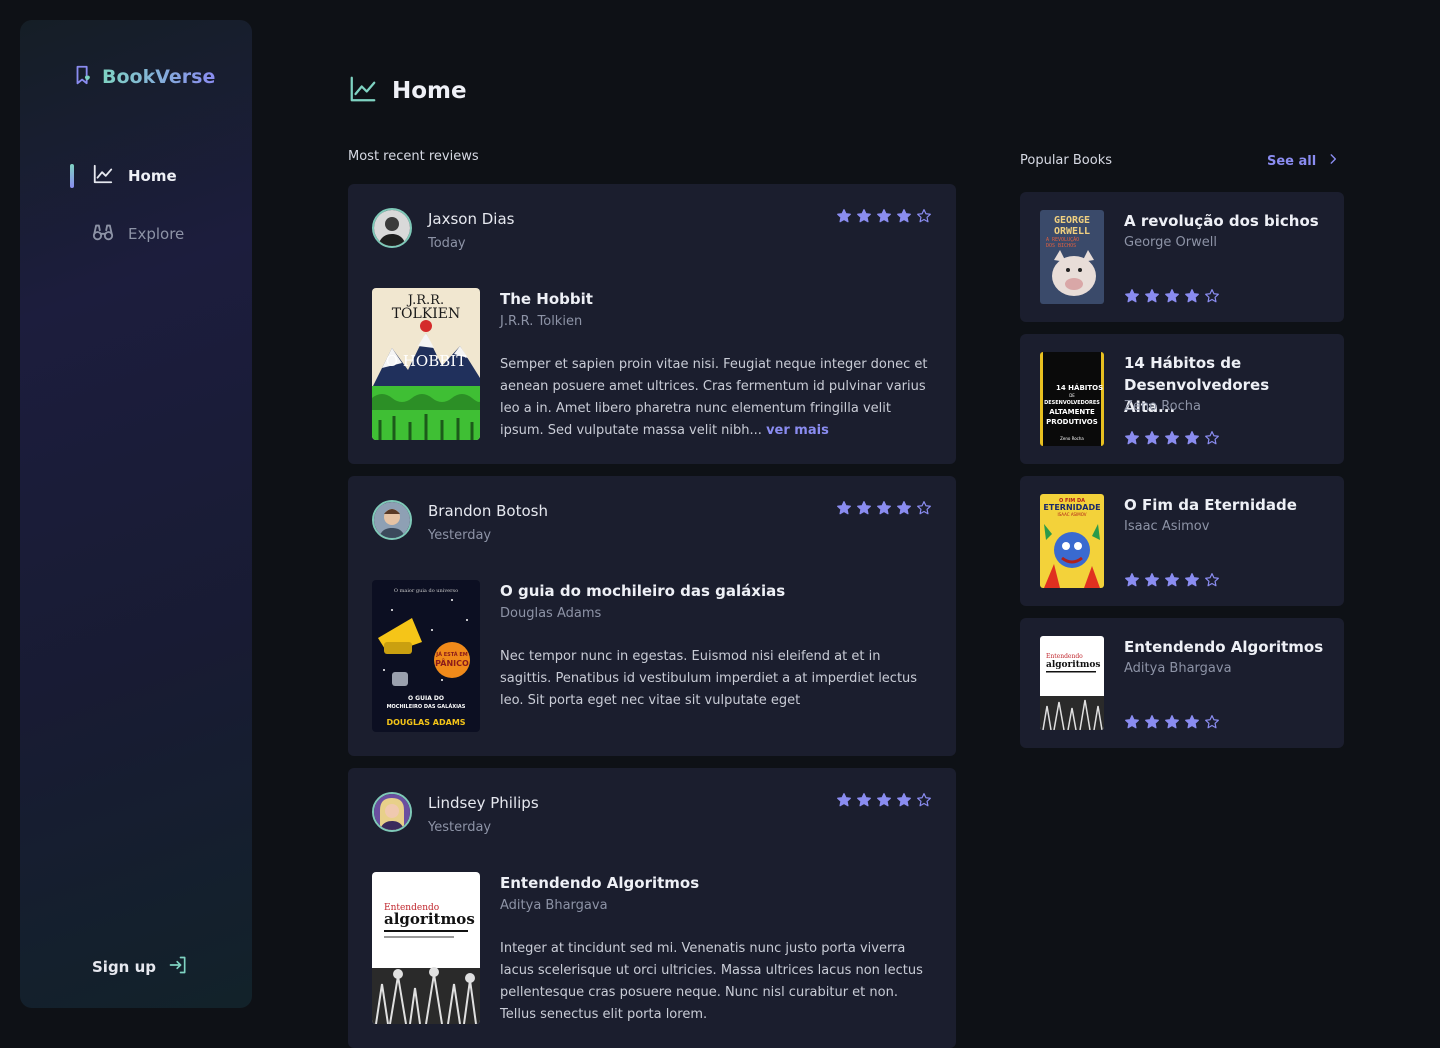 This screenshot has height=1048, width=1440. I want to click on chevron-right-icon, so click(1333, 161).